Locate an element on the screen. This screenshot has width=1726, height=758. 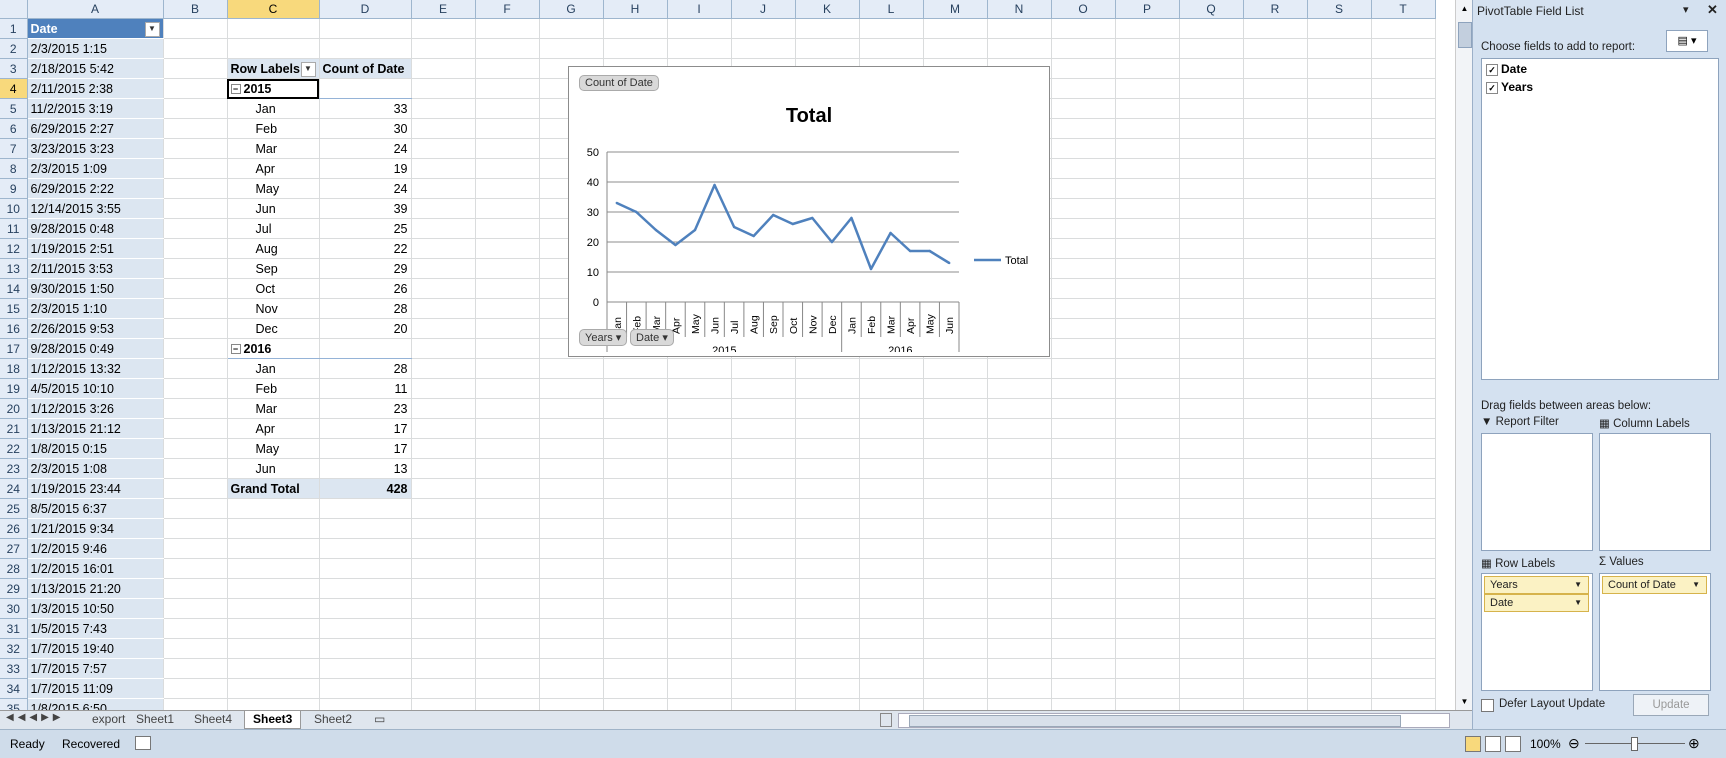
row-header: 6 is located at coordinates (14, 128).